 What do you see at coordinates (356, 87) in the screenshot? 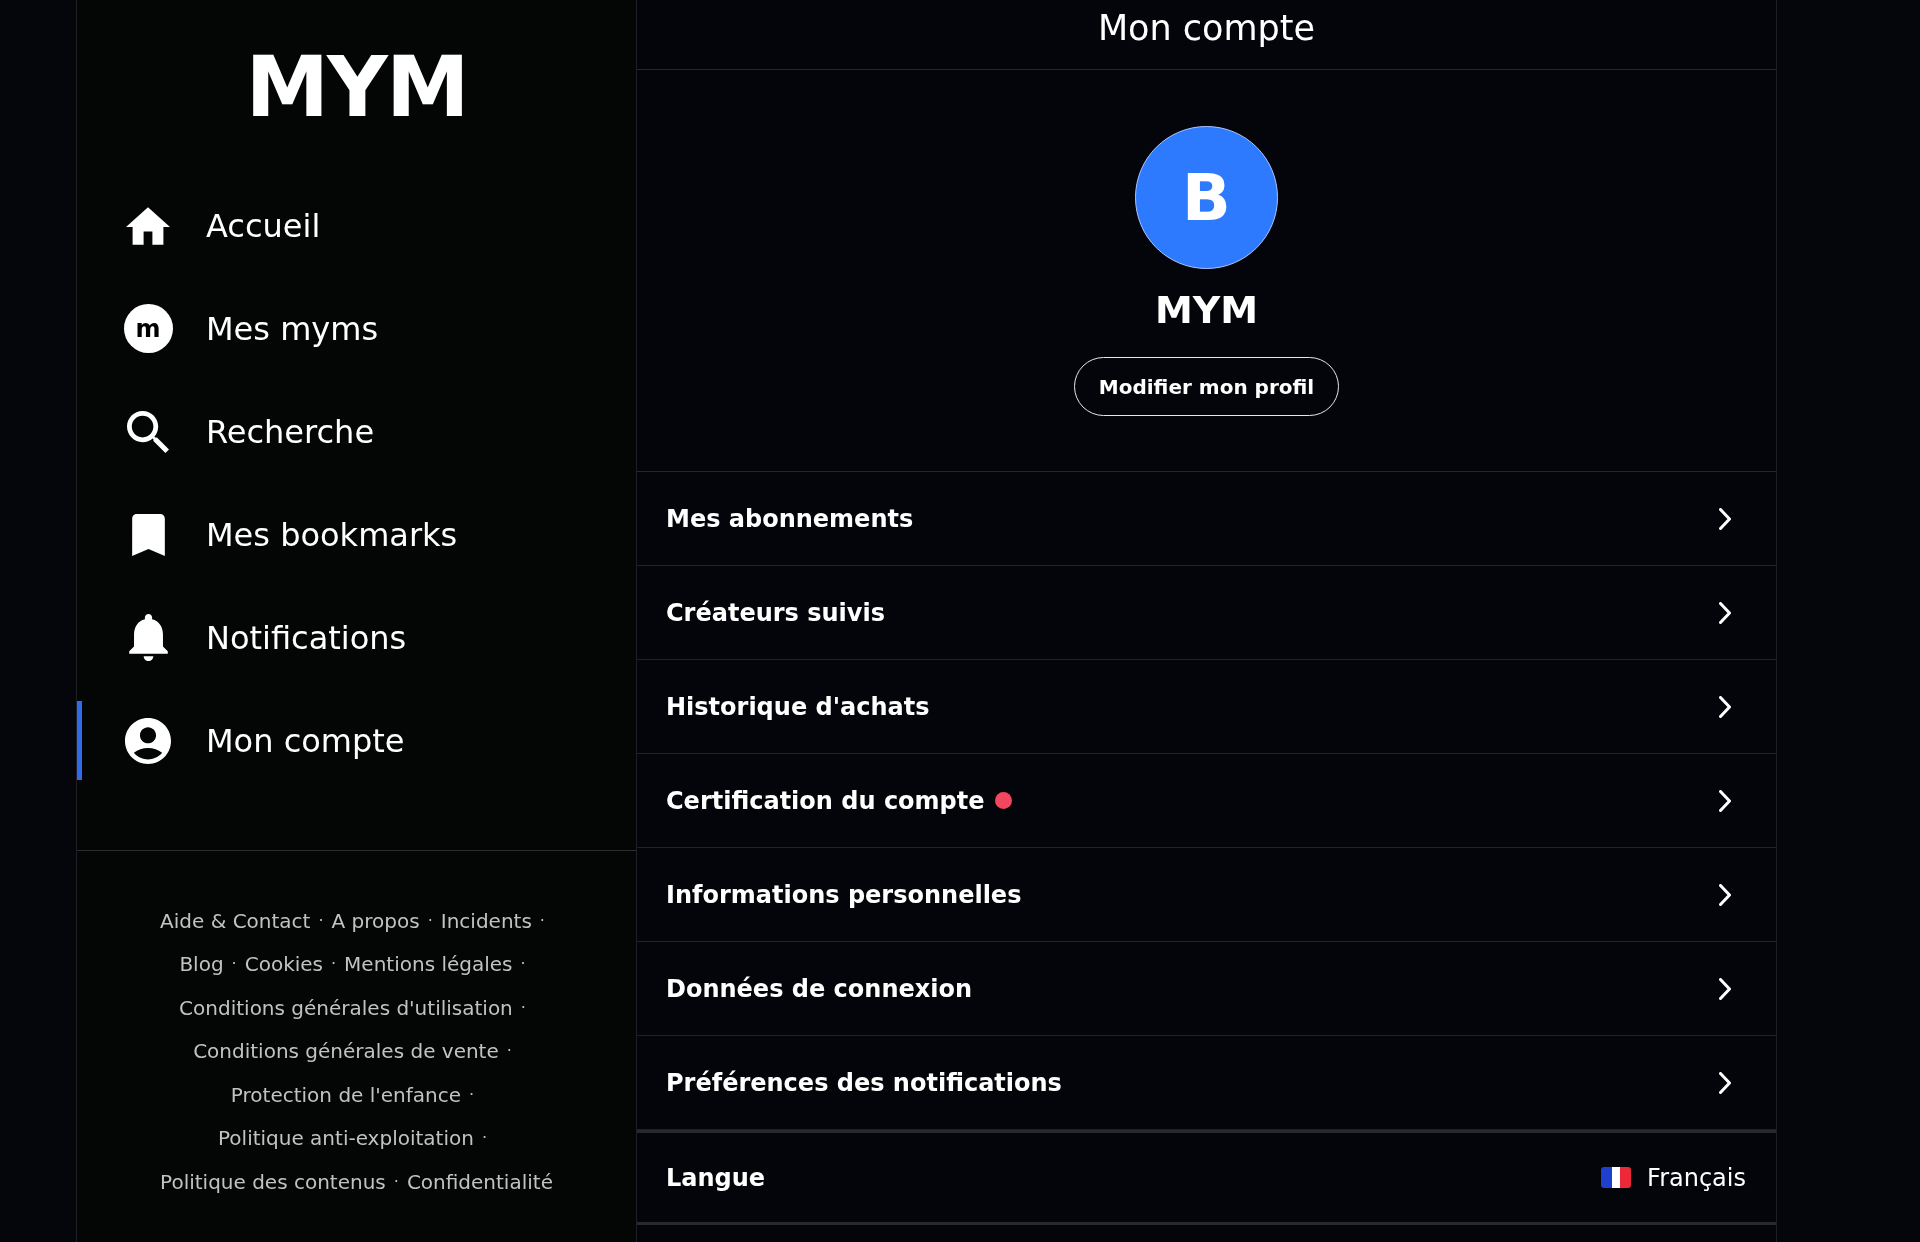
I see `logo: MYM` at bounding box center [356, 87].